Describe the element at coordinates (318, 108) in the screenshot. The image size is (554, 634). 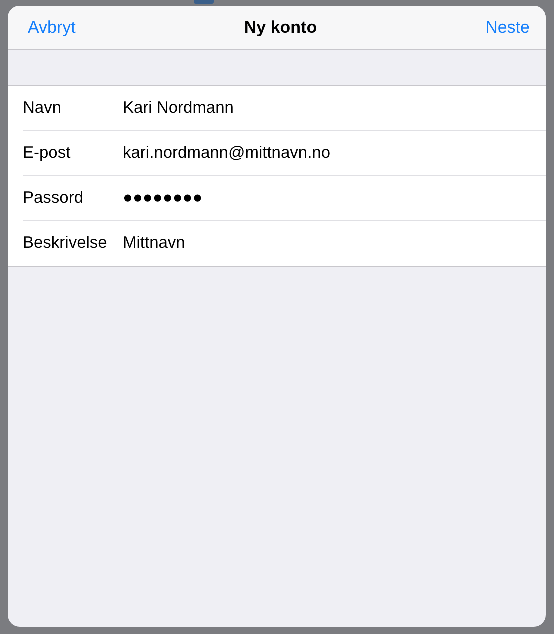
I see `text-field: Kari Nordmann` at that location.